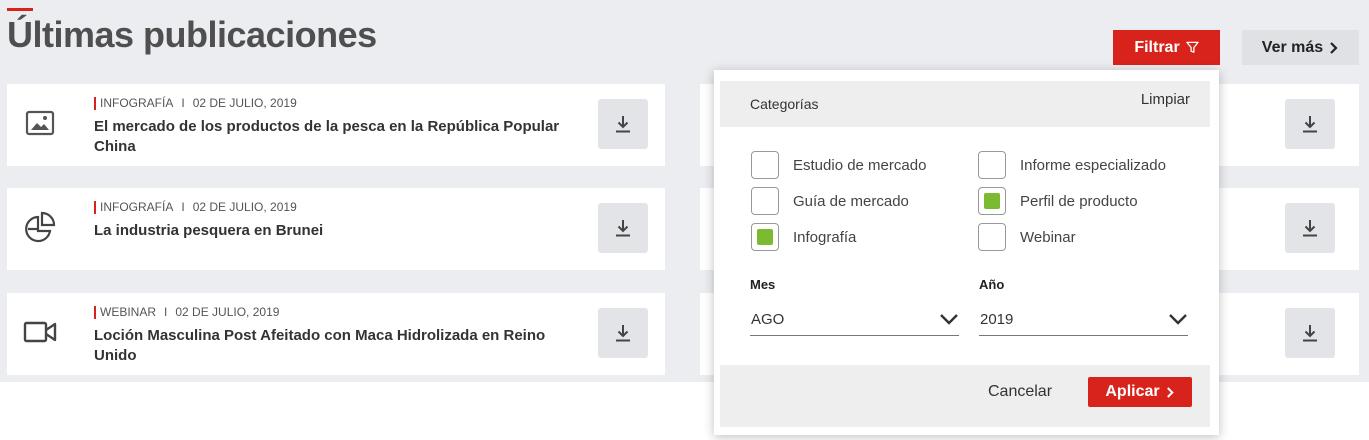  Describe the element at coordinates (851, 201) in the screenshot. I see `category-label: Guía de mercado` at that location.